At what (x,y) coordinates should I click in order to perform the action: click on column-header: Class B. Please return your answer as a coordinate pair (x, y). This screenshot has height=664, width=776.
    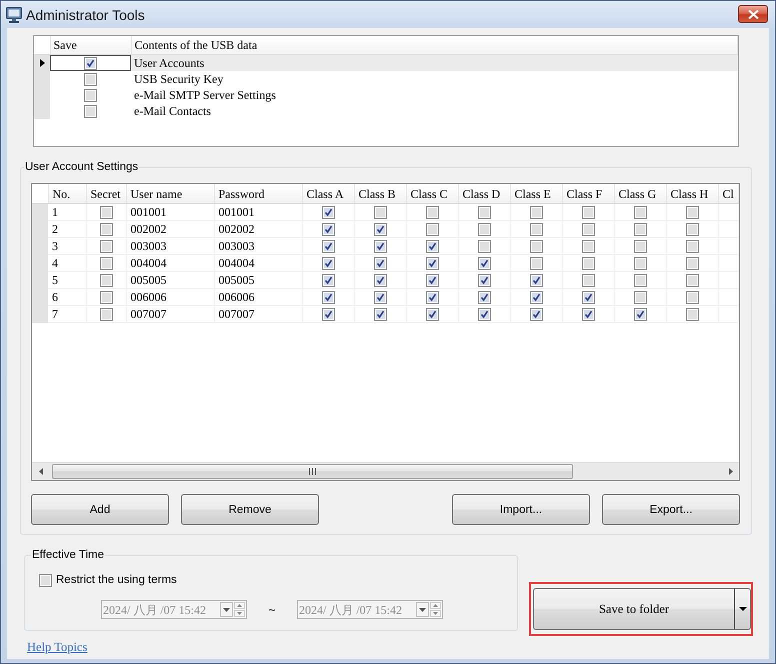
    Looking at the image, I should click on (380, 194).